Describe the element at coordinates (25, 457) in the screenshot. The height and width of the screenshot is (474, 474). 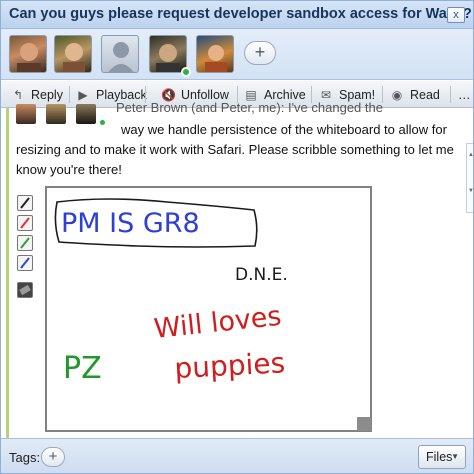
I see `tags-label: Tags:` at that location.